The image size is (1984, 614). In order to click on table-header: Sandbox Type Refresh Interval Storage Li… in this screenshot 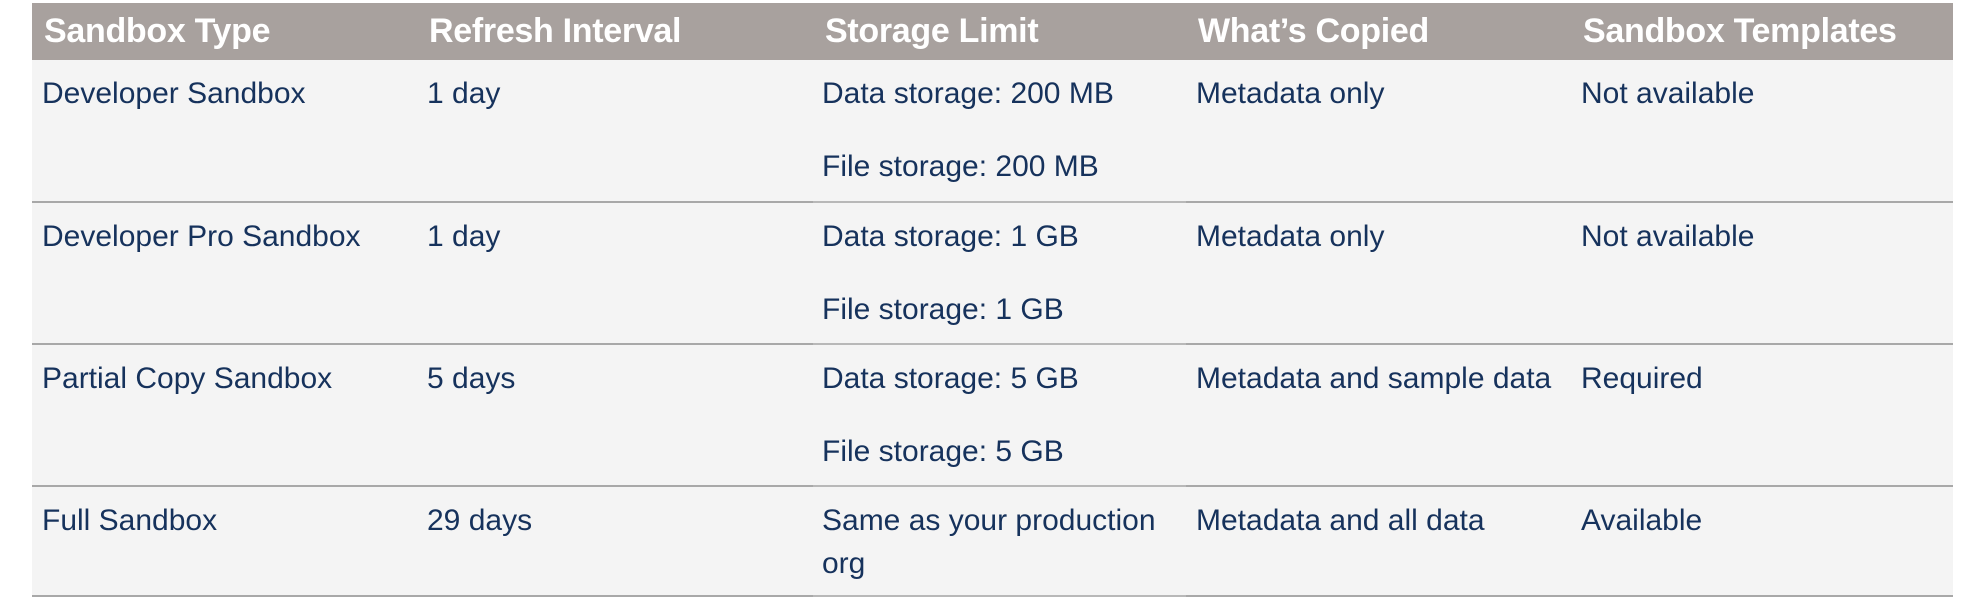, I will do `click(992, 31)`.